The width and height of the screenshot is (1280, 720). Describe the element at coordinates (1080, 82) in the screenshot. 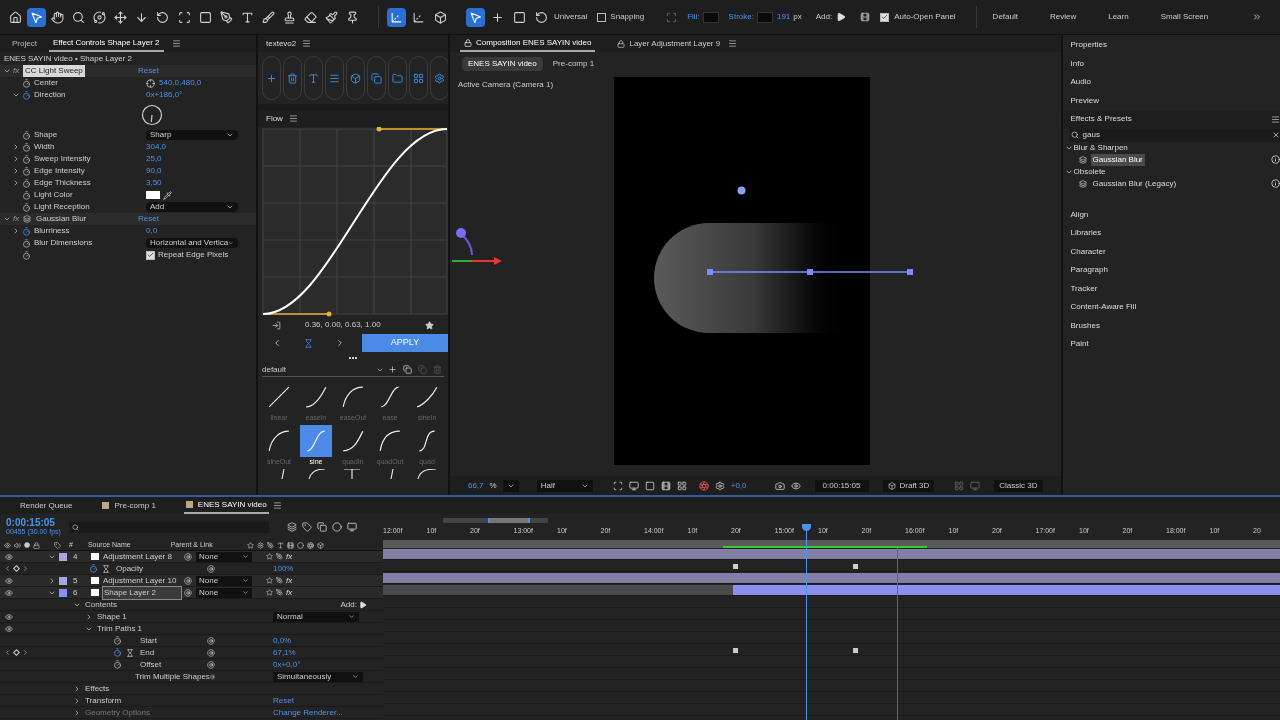

I see `panel-header: Audio` at that location.